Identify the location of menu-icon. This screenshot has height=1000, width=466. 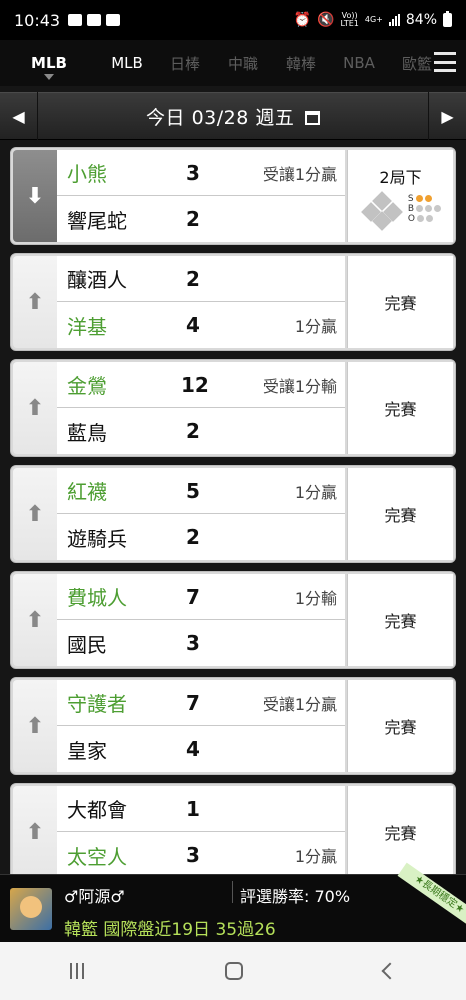
(445, 62).